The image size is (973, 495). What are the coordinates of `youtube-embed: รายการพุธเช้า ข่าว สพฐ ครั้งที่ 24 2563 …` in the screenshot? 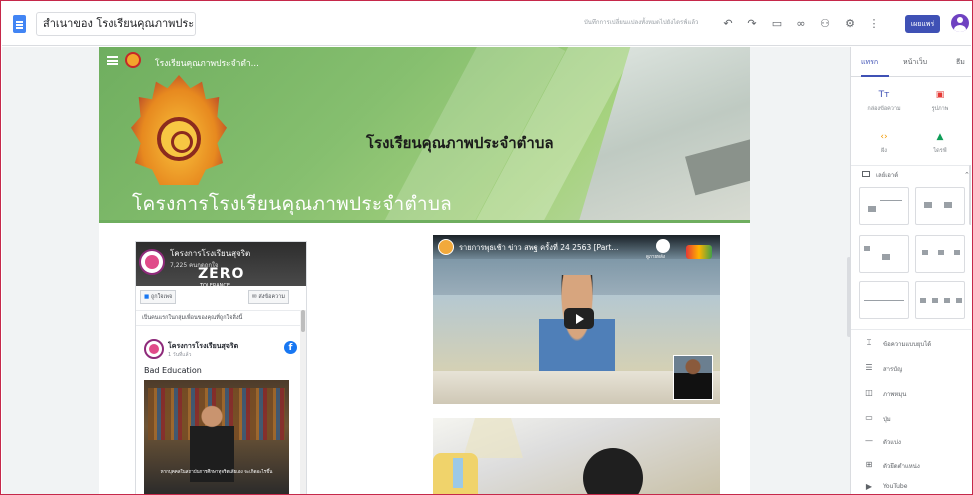 It's located at (576, 319).